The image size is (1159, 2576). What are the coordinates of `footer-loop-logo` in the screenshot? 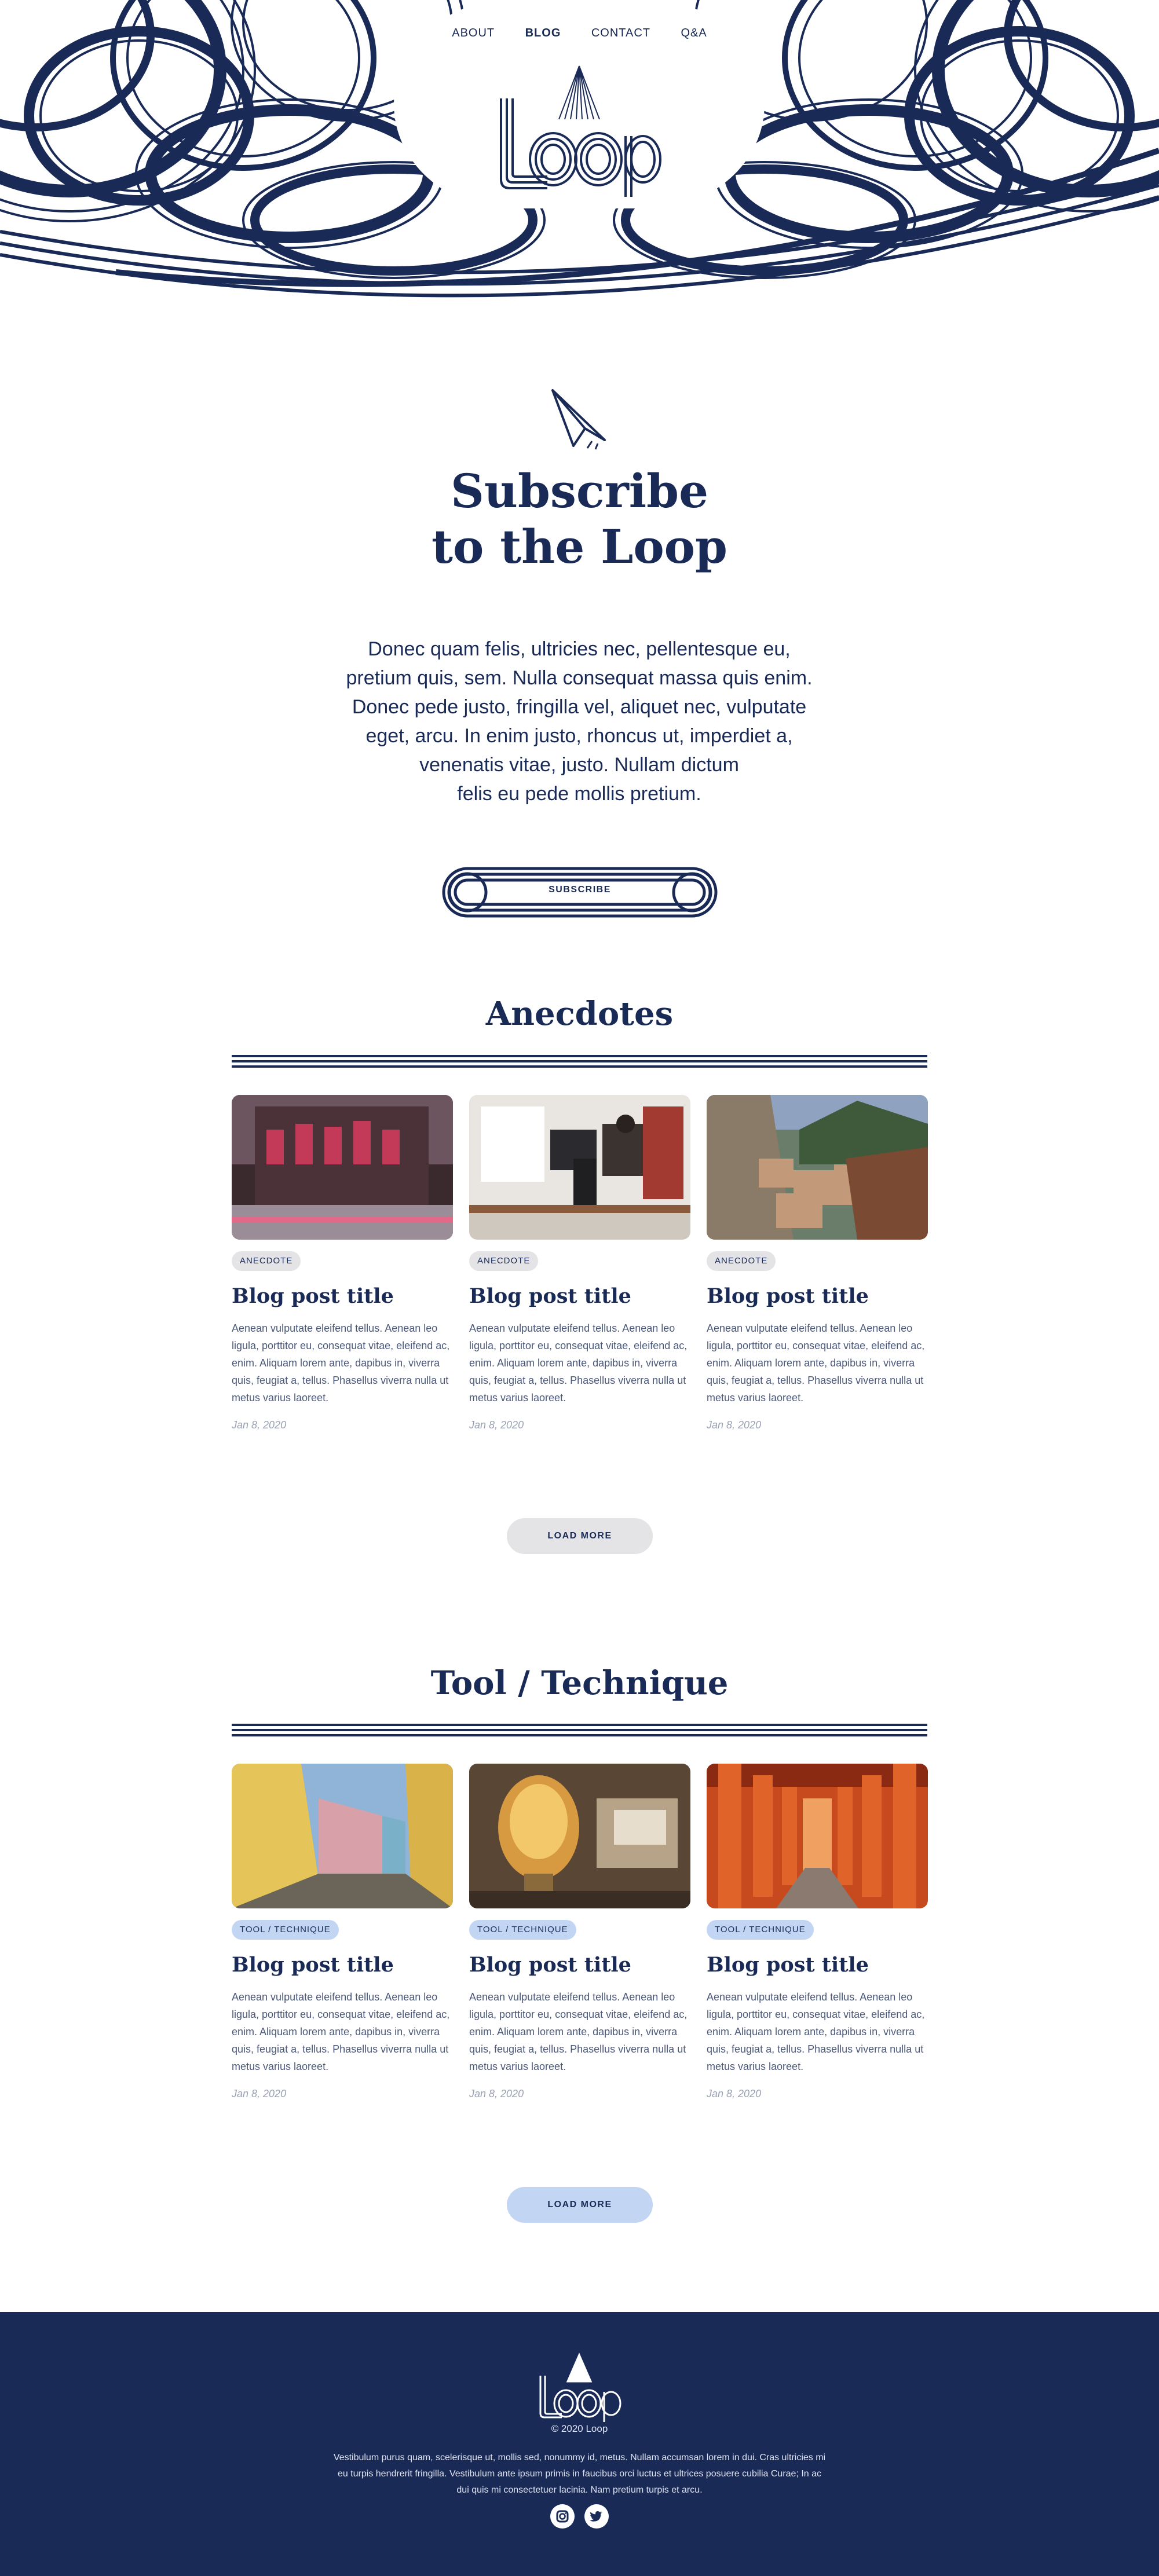 It's located at (579, 2387).